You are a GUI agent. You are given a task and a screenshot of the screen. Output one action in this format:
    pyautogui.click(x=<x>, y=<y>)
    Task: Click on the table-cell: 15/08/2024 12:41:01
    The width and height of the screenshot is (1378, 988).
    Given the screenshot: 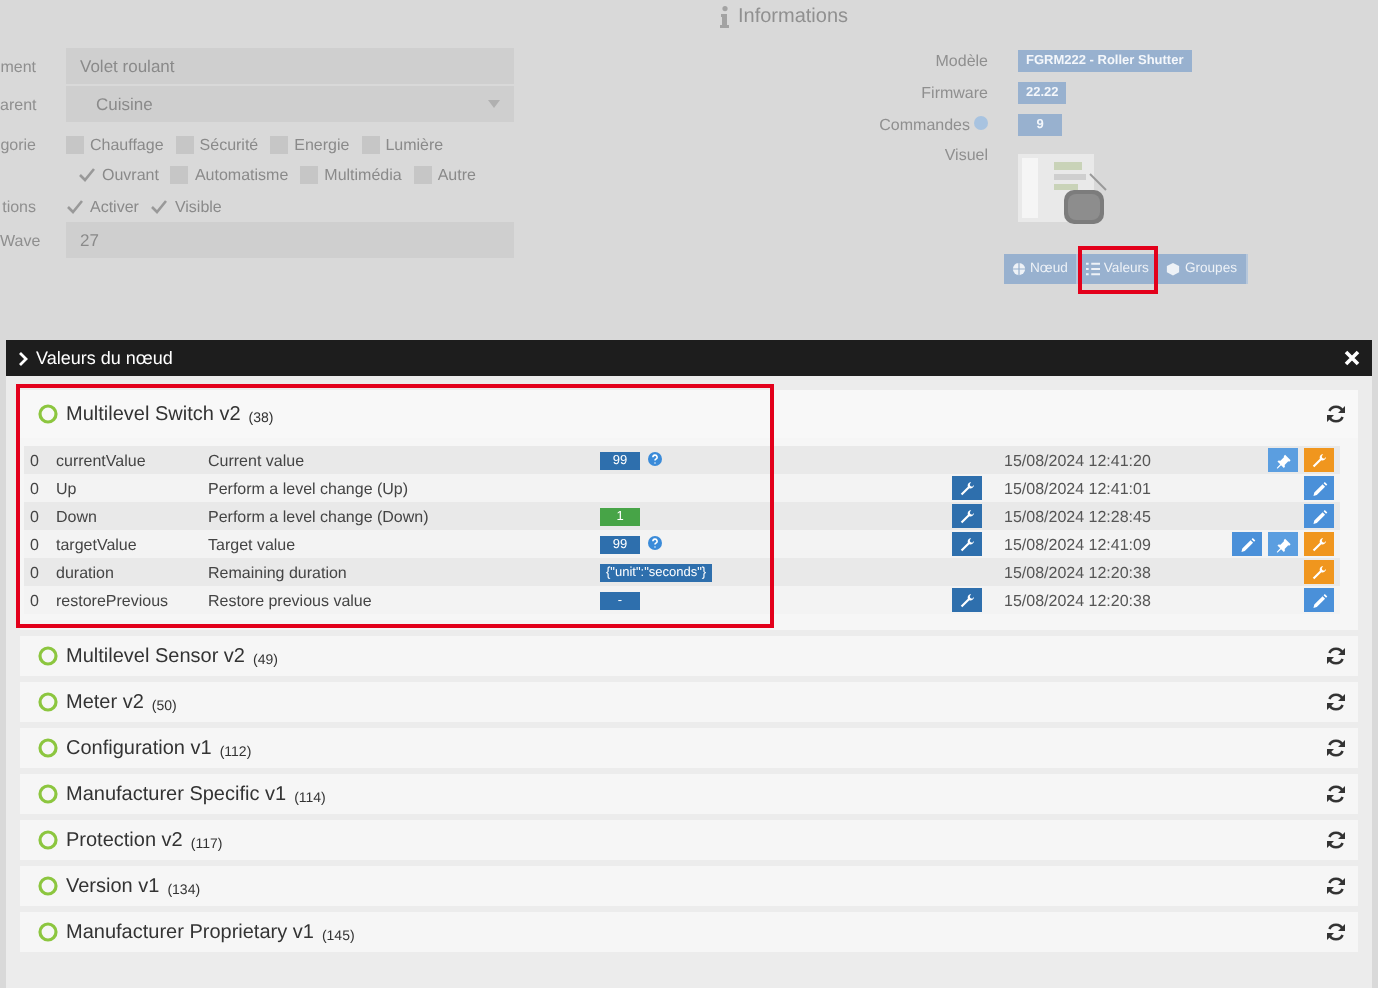 What is the action you would take?
    pyautogui.click(x=1077, y=488)
    